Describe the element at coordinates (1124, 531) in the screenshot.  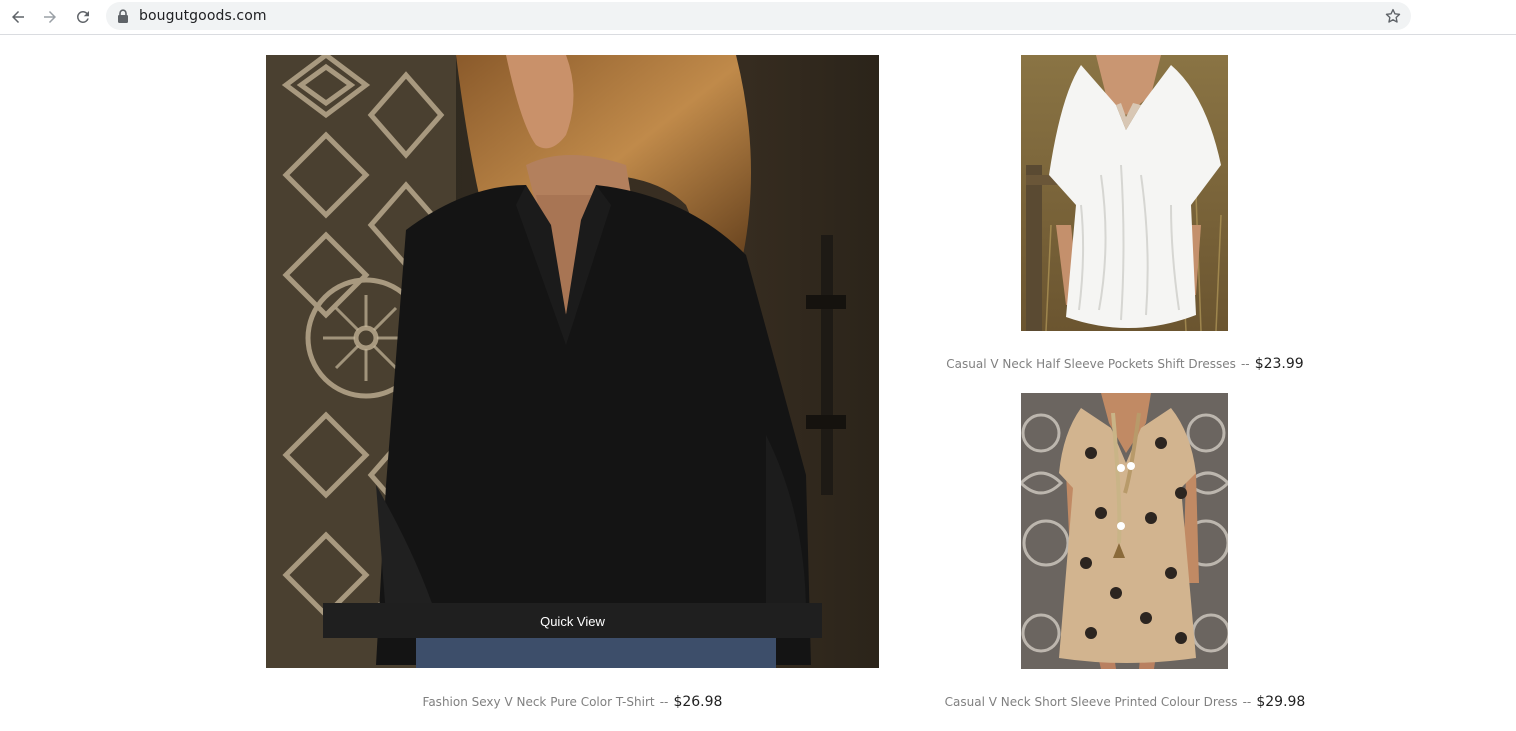
I see `product-image-printed-dress` at that location.